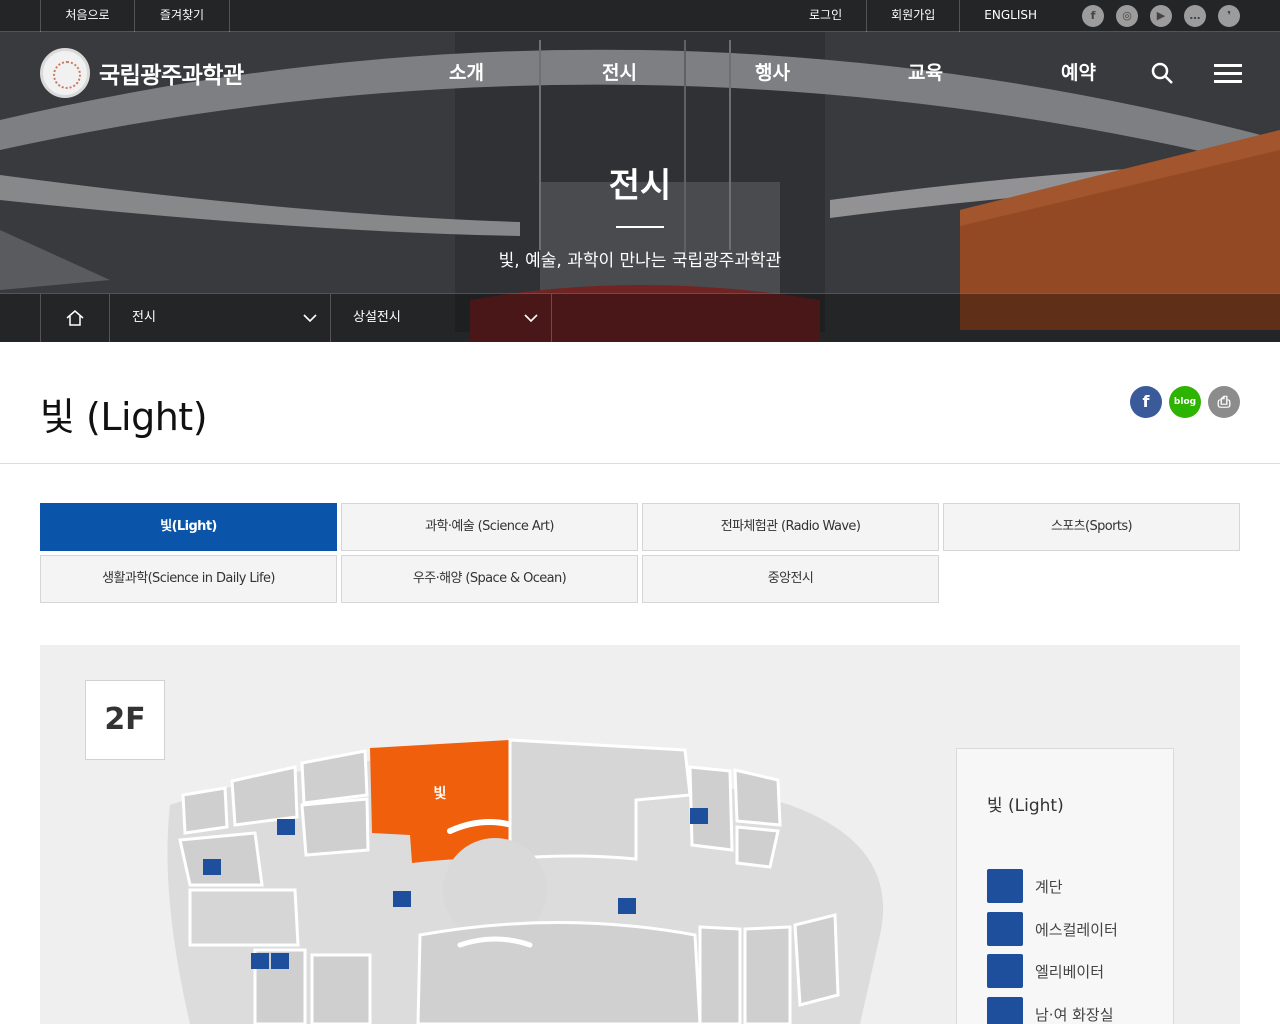  Describe the element at coordinates (188, 579) in the screenshot. I see `tab-daily-life: 생활과학(Science in Daily Life)` at that location.